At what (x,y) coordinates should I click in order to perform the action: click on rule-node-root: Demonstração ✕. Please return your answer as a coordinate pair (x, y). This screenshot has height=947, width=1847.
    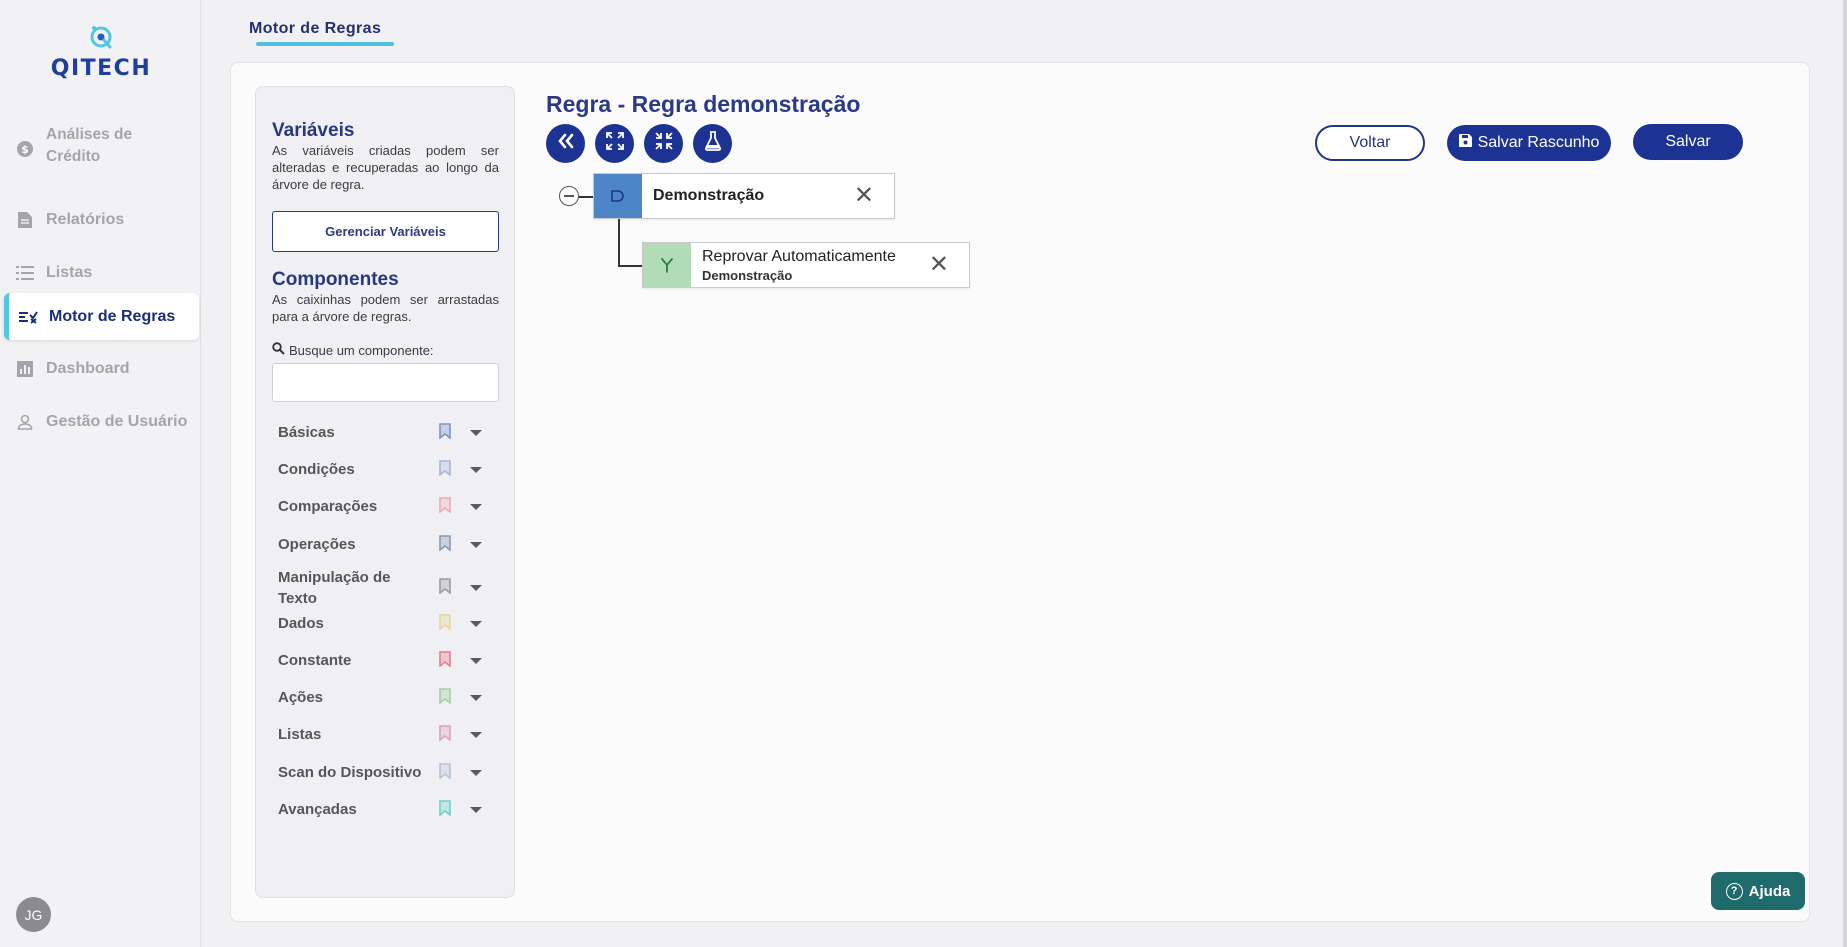
    Looking at the image, I should click on (744, 196).